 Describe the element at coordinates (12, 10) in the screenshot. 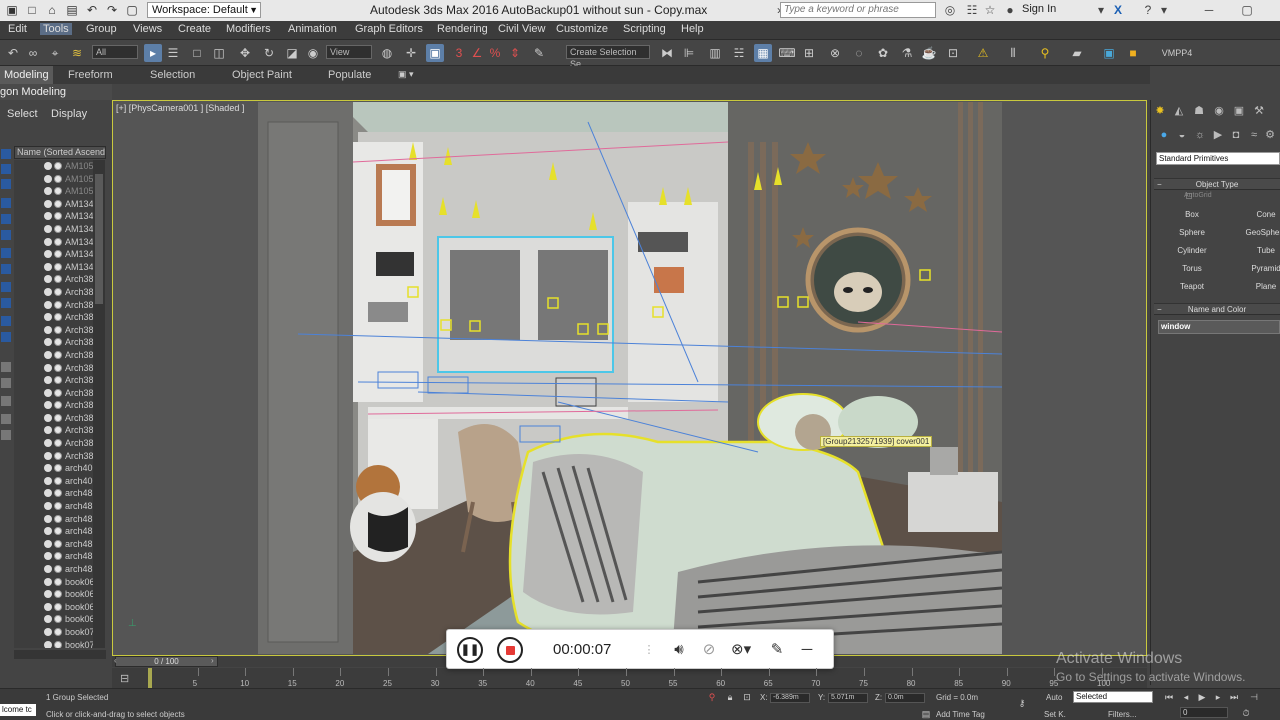

I see `app-menu-icon: ▣` at that location.